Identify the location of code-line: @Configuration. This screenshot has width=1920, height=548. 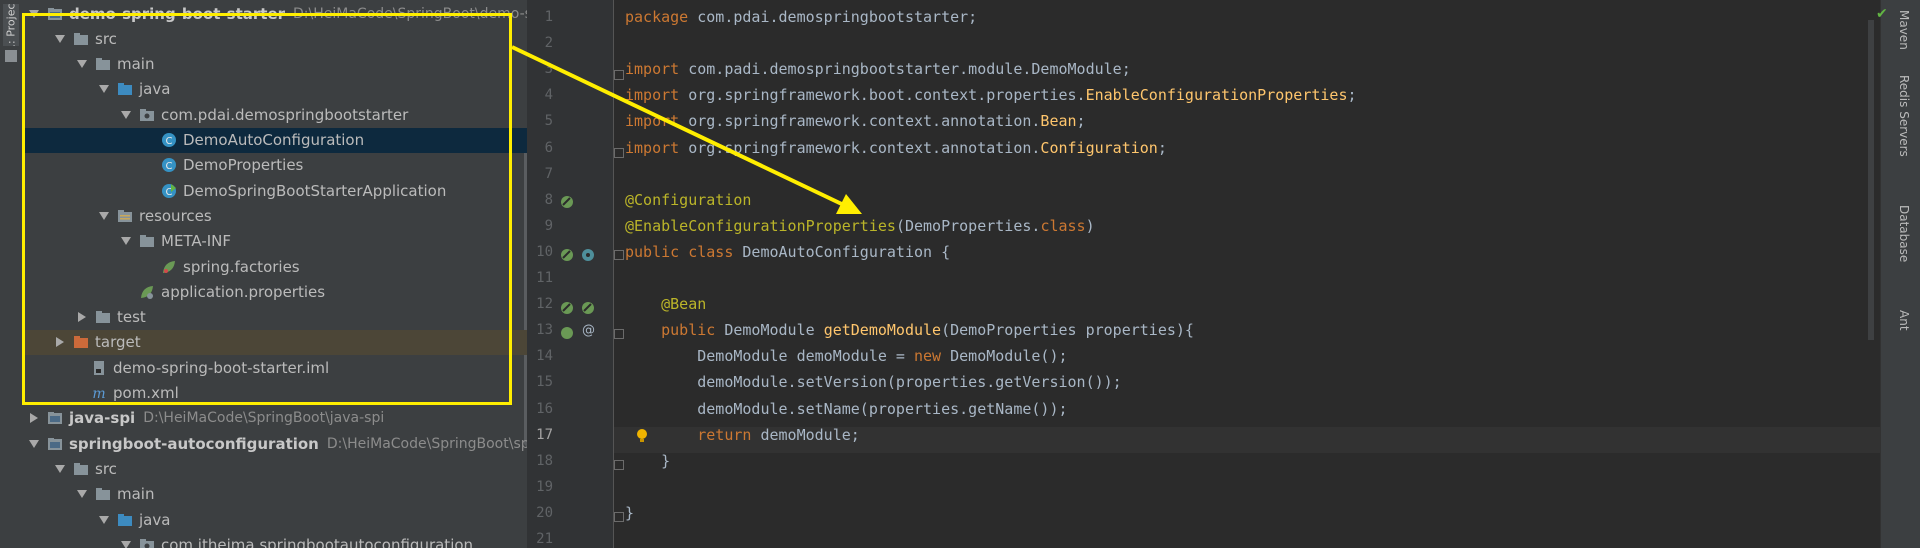
(688, 200).